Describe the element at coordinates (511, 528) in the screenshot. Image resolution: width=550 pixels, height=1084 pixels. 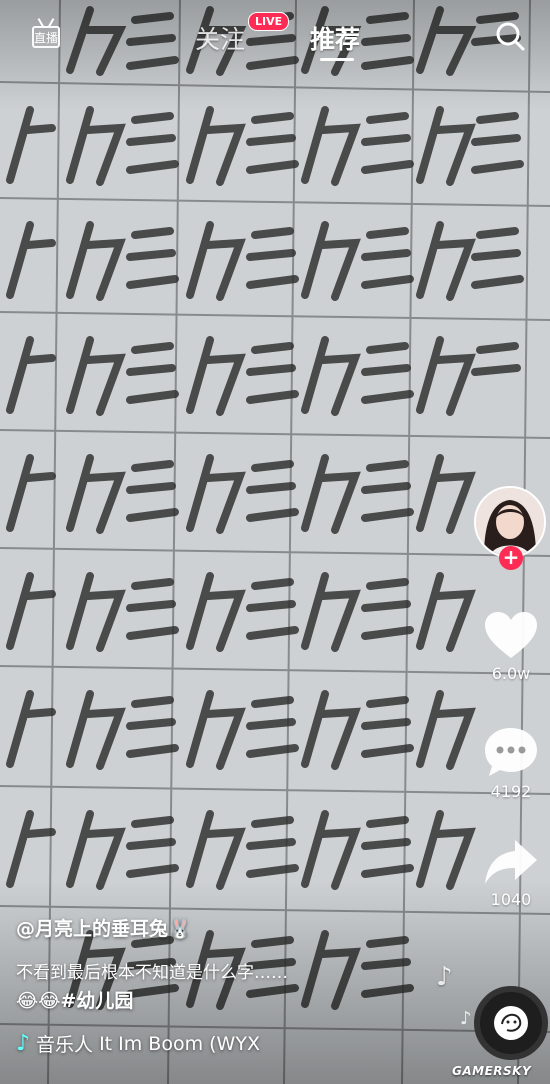
I see `creator-avatar-group: +` at that location.